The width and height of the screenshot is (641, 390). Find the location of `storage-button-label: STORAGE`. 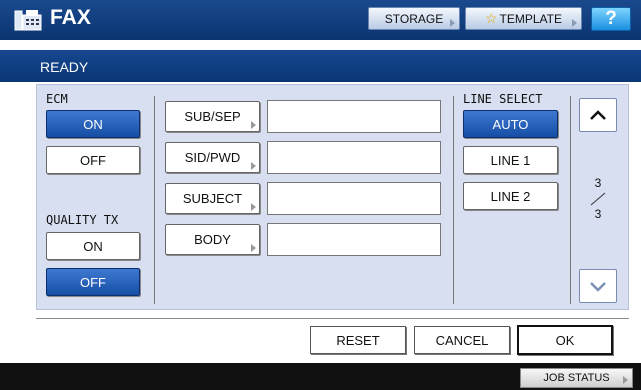

storage-button-label: STORAGE is located at coordinates (414, 18).